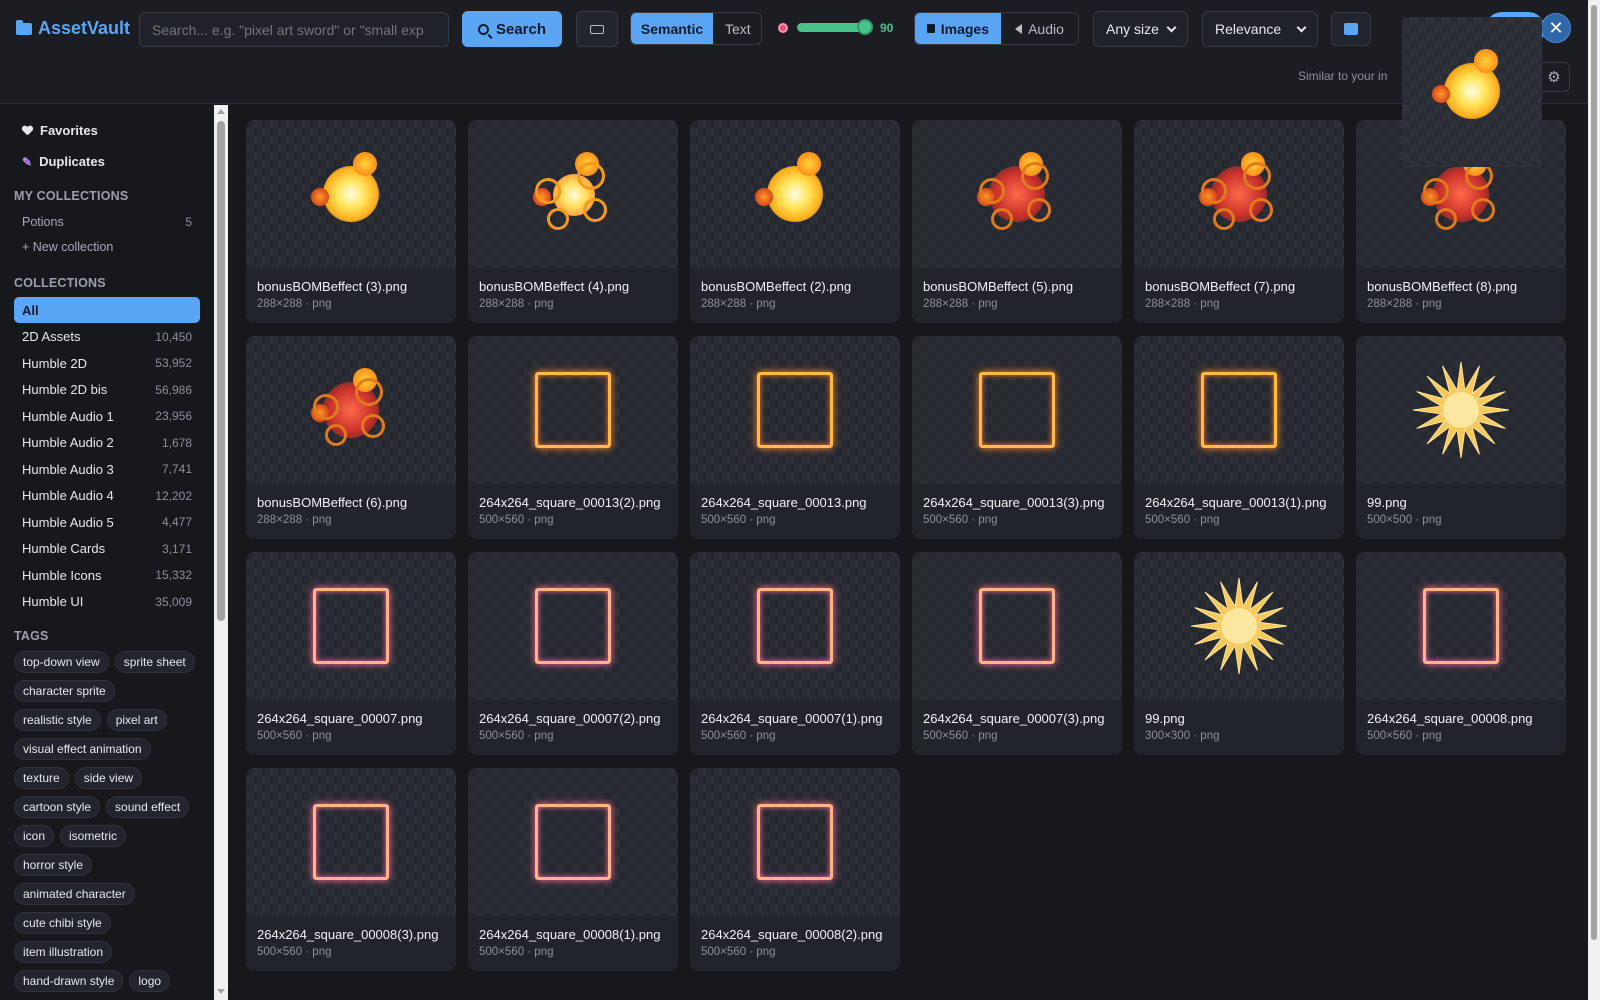  I want to click on tags-heading: TAGS, so click(31, 636).